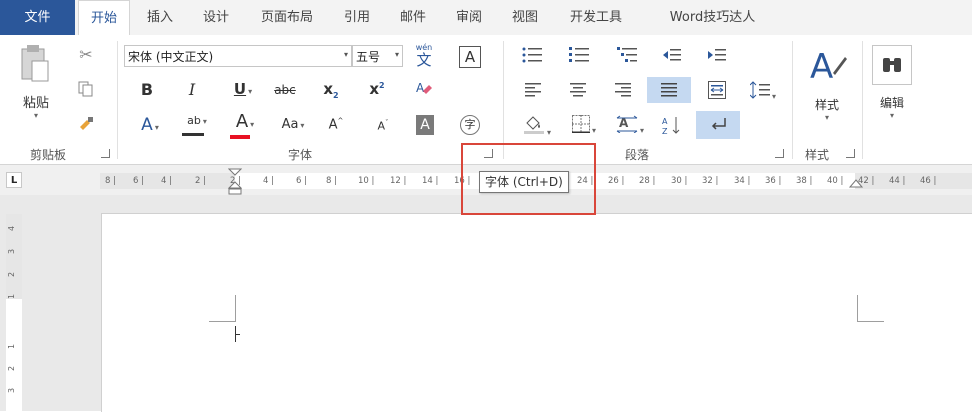 This screenshot has height=412, width=972. I want to click on superscript-button: x2, so click(377, 89).